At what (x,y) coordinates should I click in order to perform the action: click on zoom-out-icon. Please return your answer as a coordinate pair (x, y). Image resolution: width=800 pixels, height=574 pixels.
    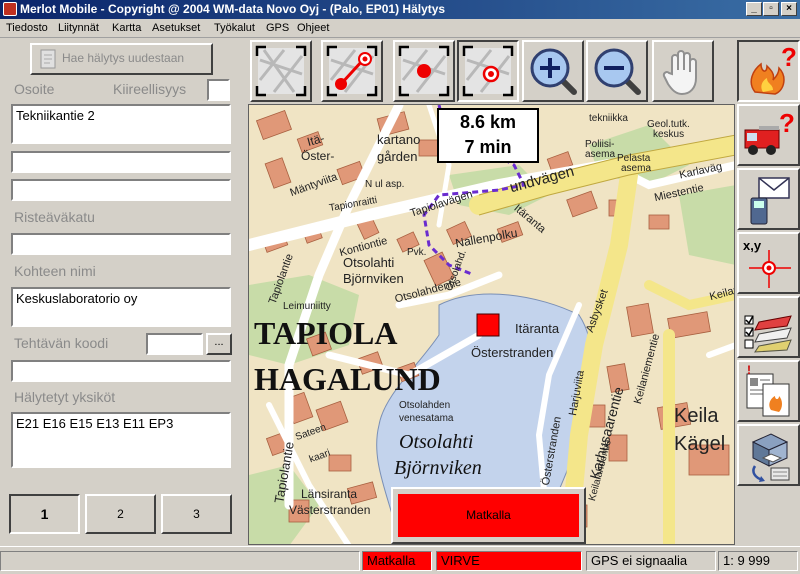
    Looking at the image, I should click on (617, 71).